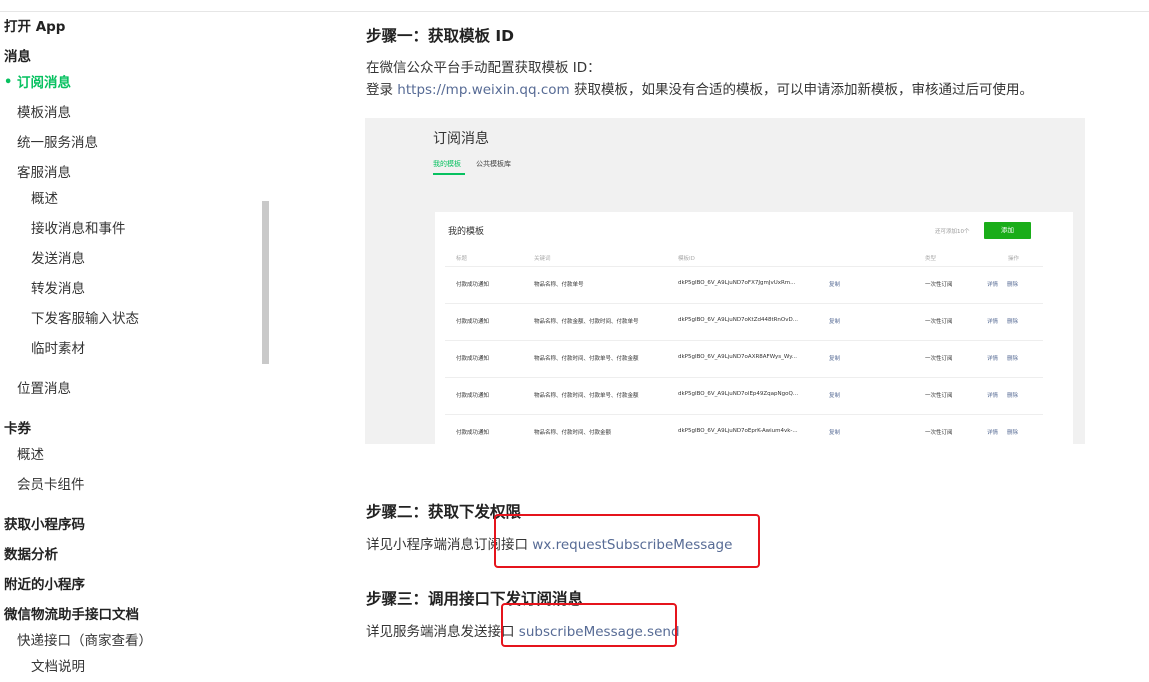 This screenshot has width=1149, height=682. Describe the element at coordinates (1014, 259) in the screenshot. I see `col-header-ops: 操作` at that location.